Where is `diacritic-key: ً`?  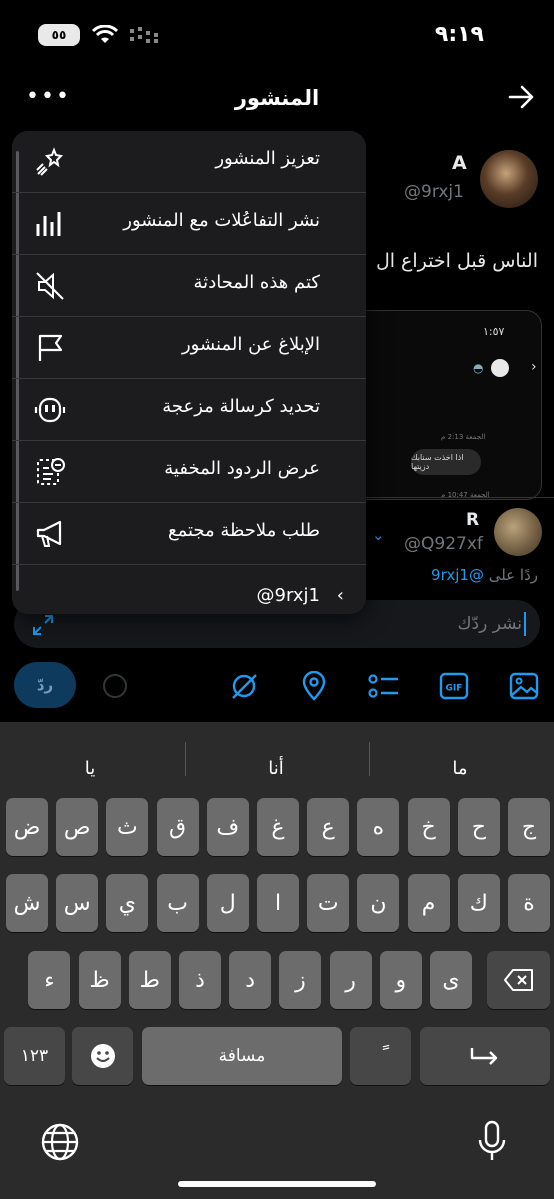 diacritic-key: ً is located at coordinates (380, 1056).